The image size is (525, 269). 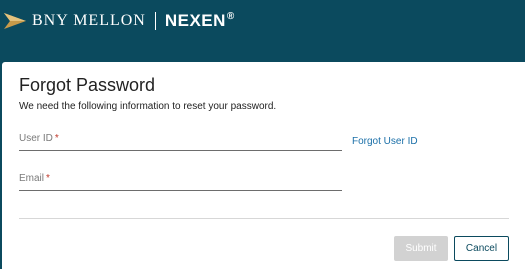 What do you see at coordinates (89, 20) in the screenshot?
I see `brand-bny-mellon: BNY MELLON` at bounding box center [89, 20].